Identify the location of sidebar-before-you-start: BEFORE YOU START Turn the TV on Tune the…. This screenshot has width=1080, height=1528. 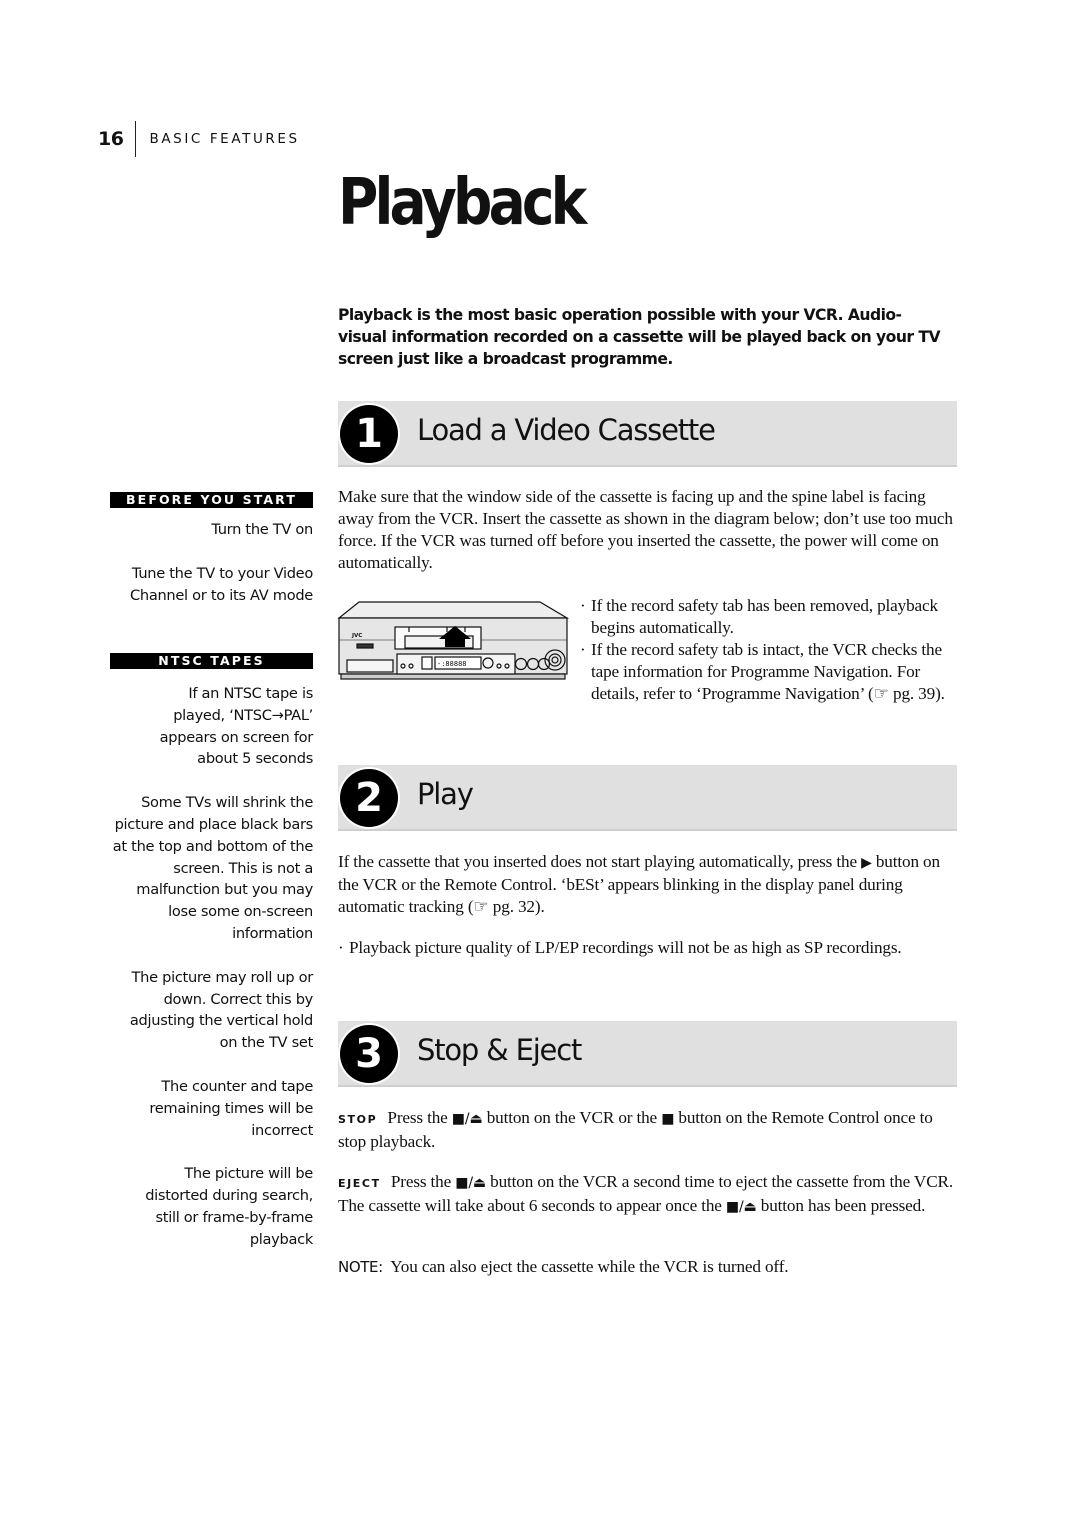
(211, 549).